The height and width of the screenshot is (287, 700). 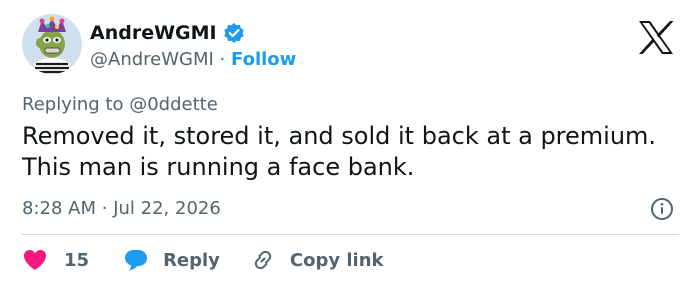 I want to click on tweet-date: Jul 22, 2026, so click(x=167, y=208).